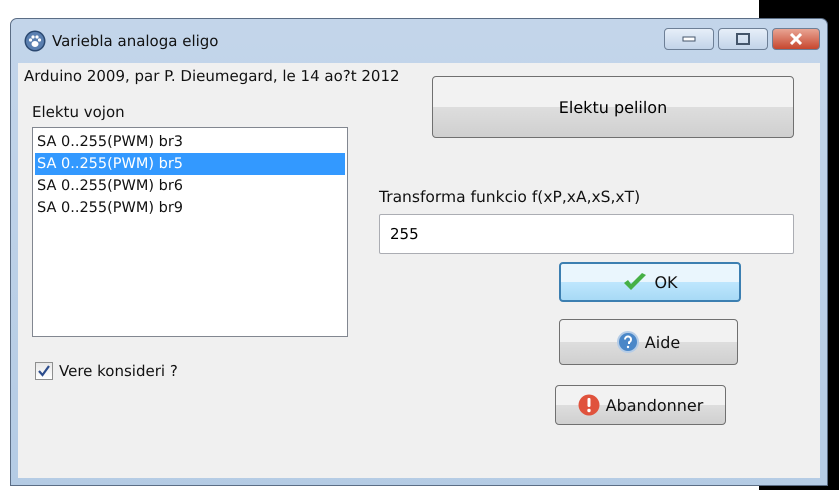 This screenshot has height=490, width=839. I want to click on minimize-icon, so click(689, 39).